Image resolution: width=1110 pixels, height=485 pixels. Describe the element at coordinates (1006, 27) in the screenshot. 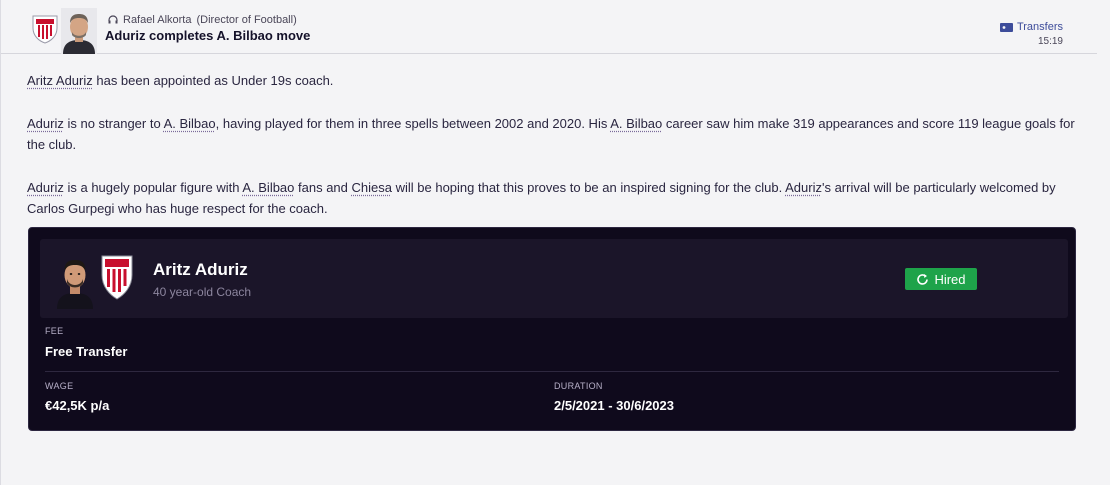

I see `tag-icon` at that location.